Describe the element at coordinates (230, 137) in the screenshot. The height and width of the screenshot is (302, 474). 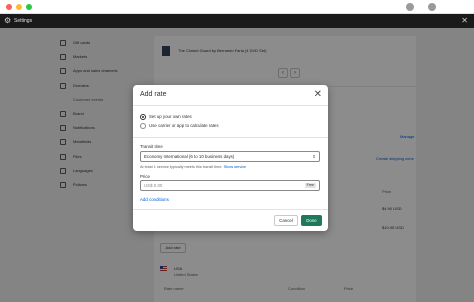
I see `divider` at that location.